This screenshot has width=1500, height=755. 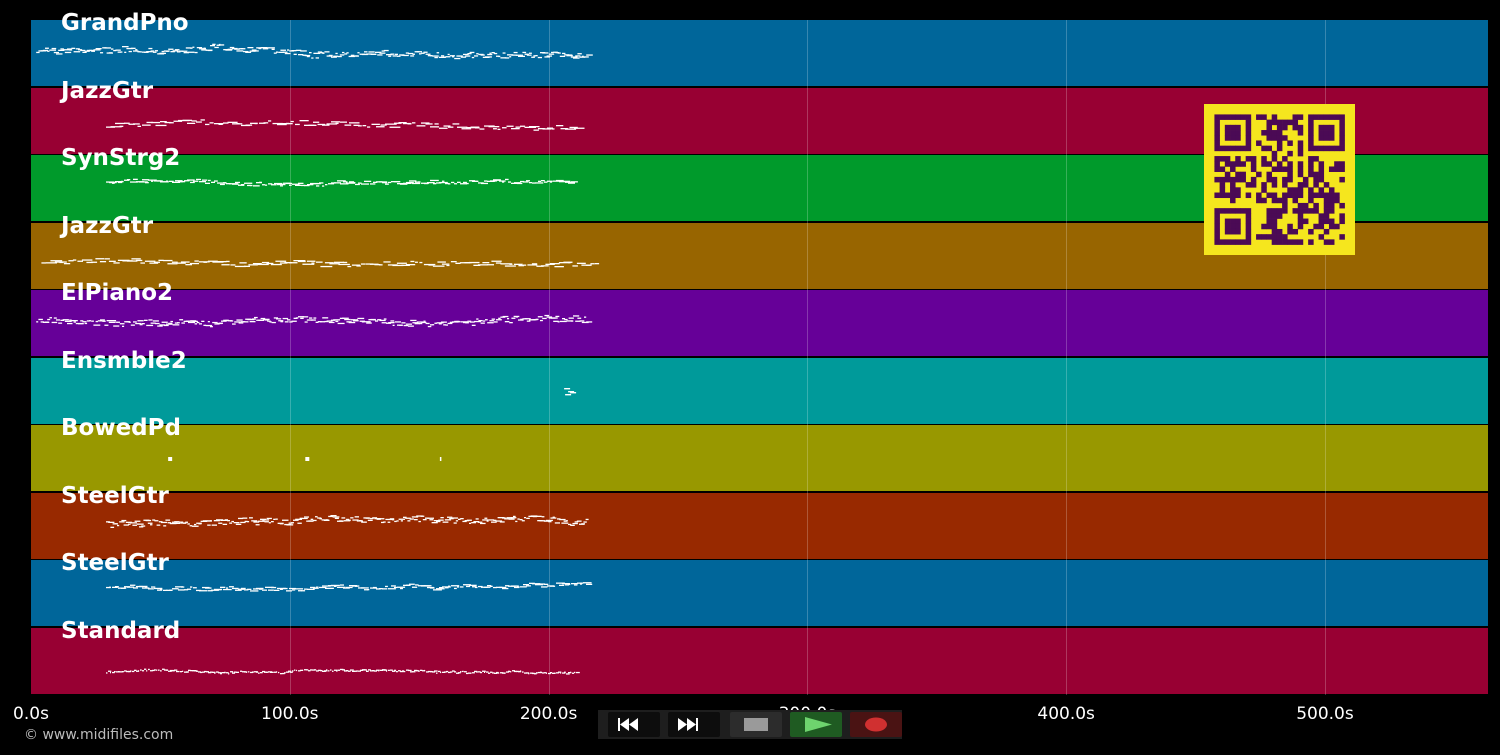 What do you see at coordinates (31, 714) in the screenshot?
I see `time-tick-label: 0.0s` at bounding box center [31, 714].